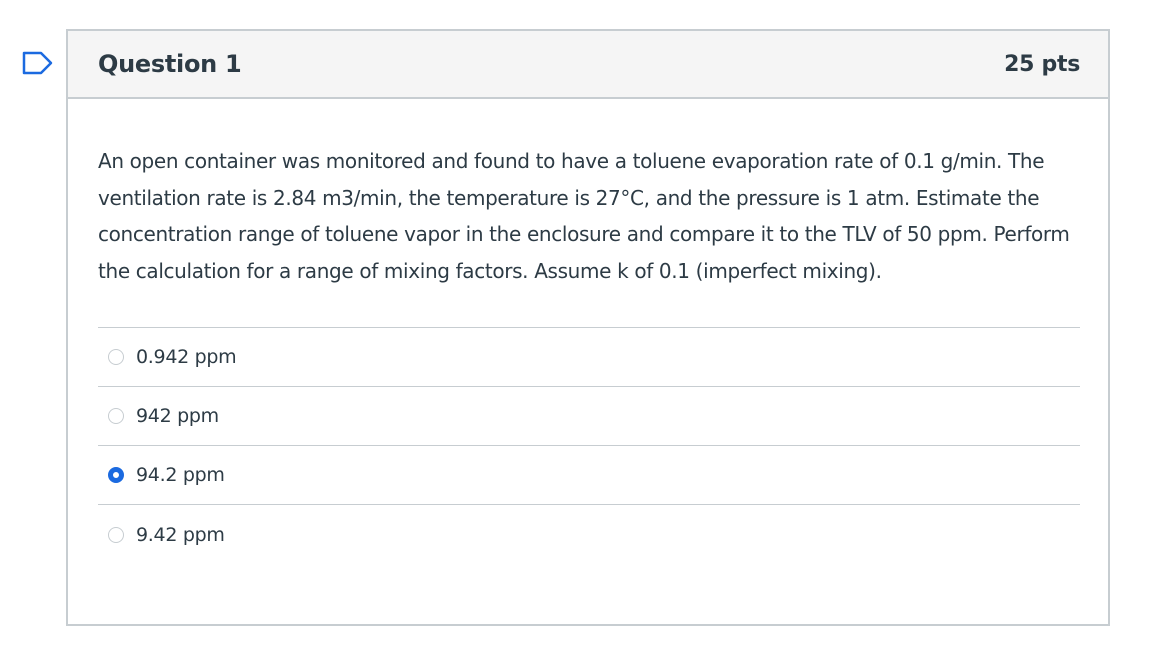 This screenshot has height=668, width=1172. I want to click on answer-option: 9.42 ppm, so click(589, 534).